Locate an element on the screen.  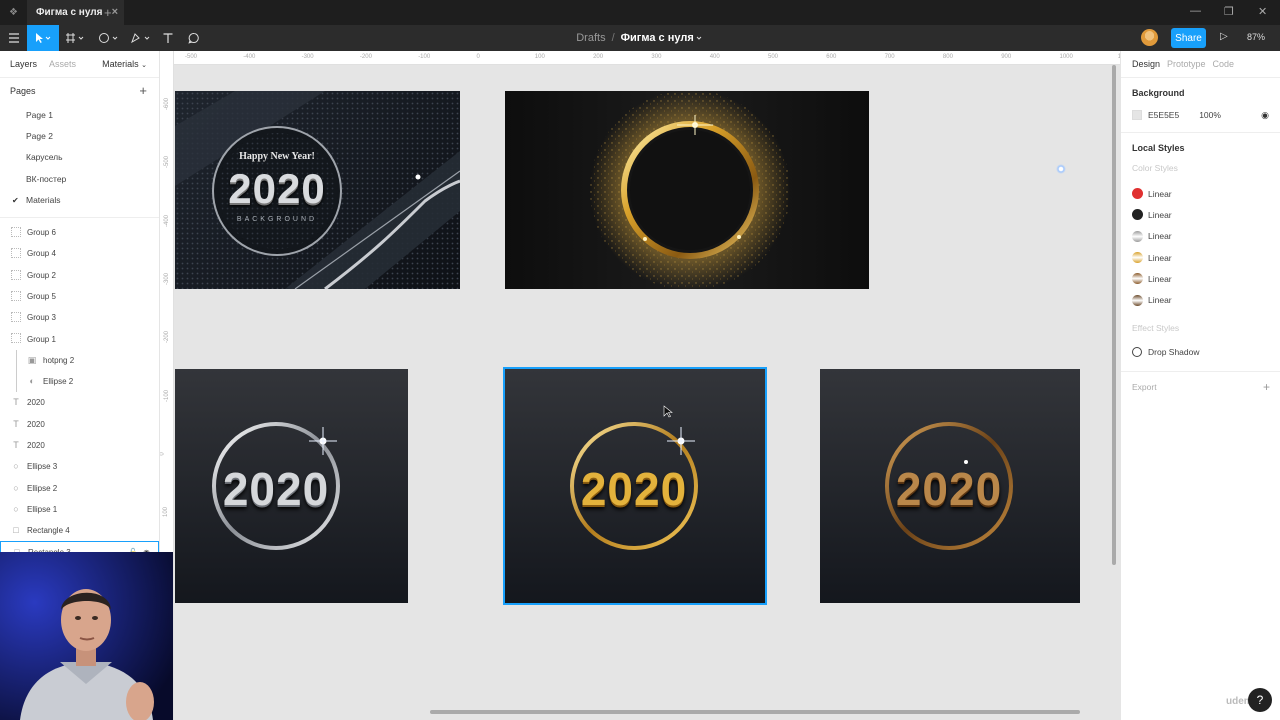
background-hex: E5E5E5 is located at coordinates (1163, 115).